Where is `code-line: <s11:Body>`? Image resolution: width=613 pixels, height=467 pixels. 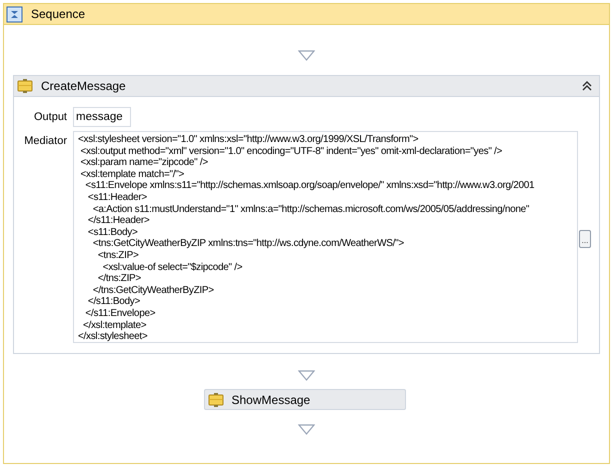 code-line: <s11:Body> is located at coordinates (112, 232).